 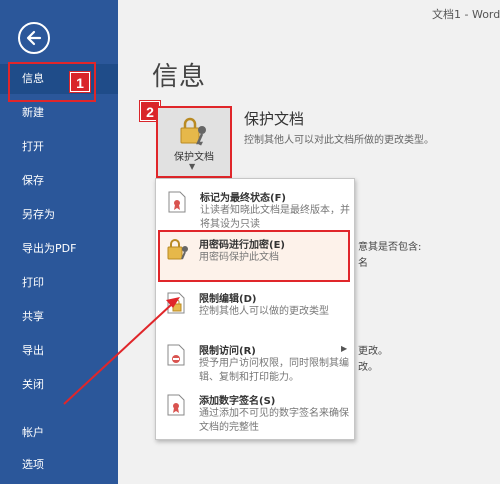 What do you see at coordinates (227, 351) in the screenshot?
I see `menu-item-title: 限制访问(R)` at bounding box center [227, 351].